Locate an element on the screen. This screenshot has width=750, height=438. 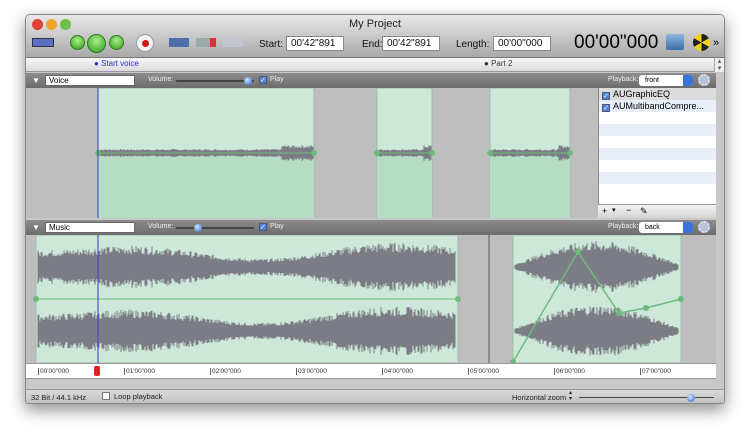
track-name-field: Voice is located at coordinates (90, 80).